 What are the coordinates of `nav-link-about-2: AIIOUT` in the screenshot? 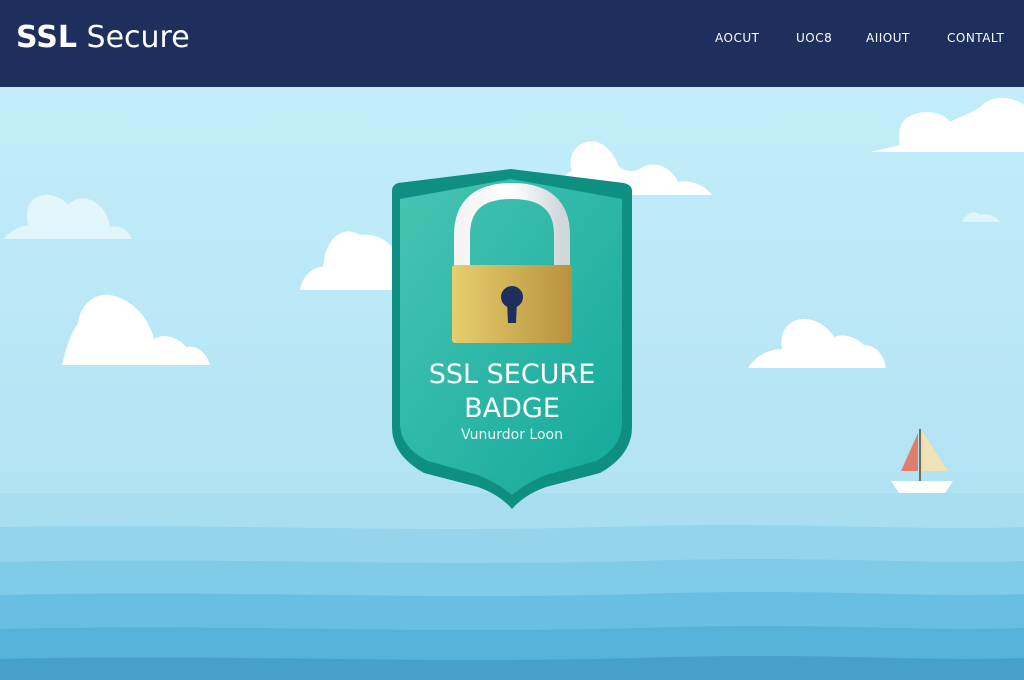 It's located at (888, 38).